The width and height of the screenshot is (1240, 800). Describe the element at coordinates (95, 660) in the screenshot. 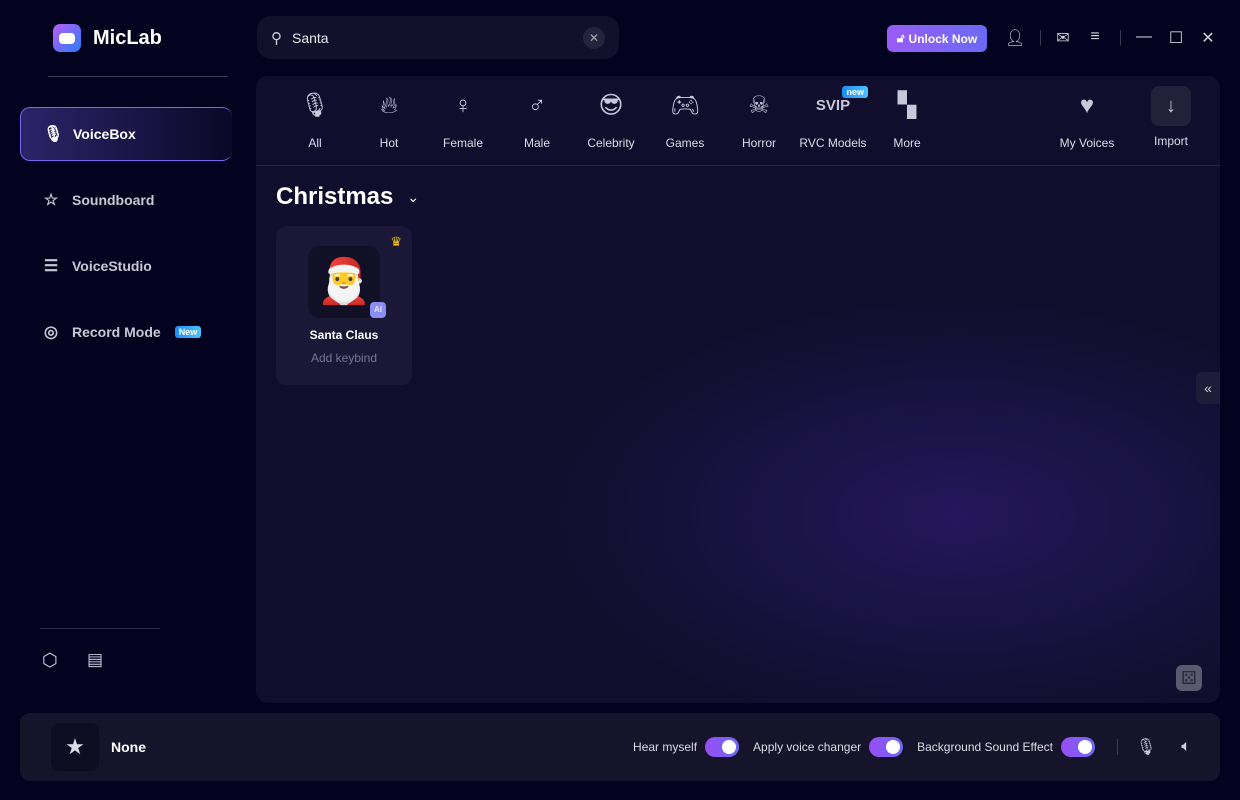

I see `book-icon: ▤` at that location.